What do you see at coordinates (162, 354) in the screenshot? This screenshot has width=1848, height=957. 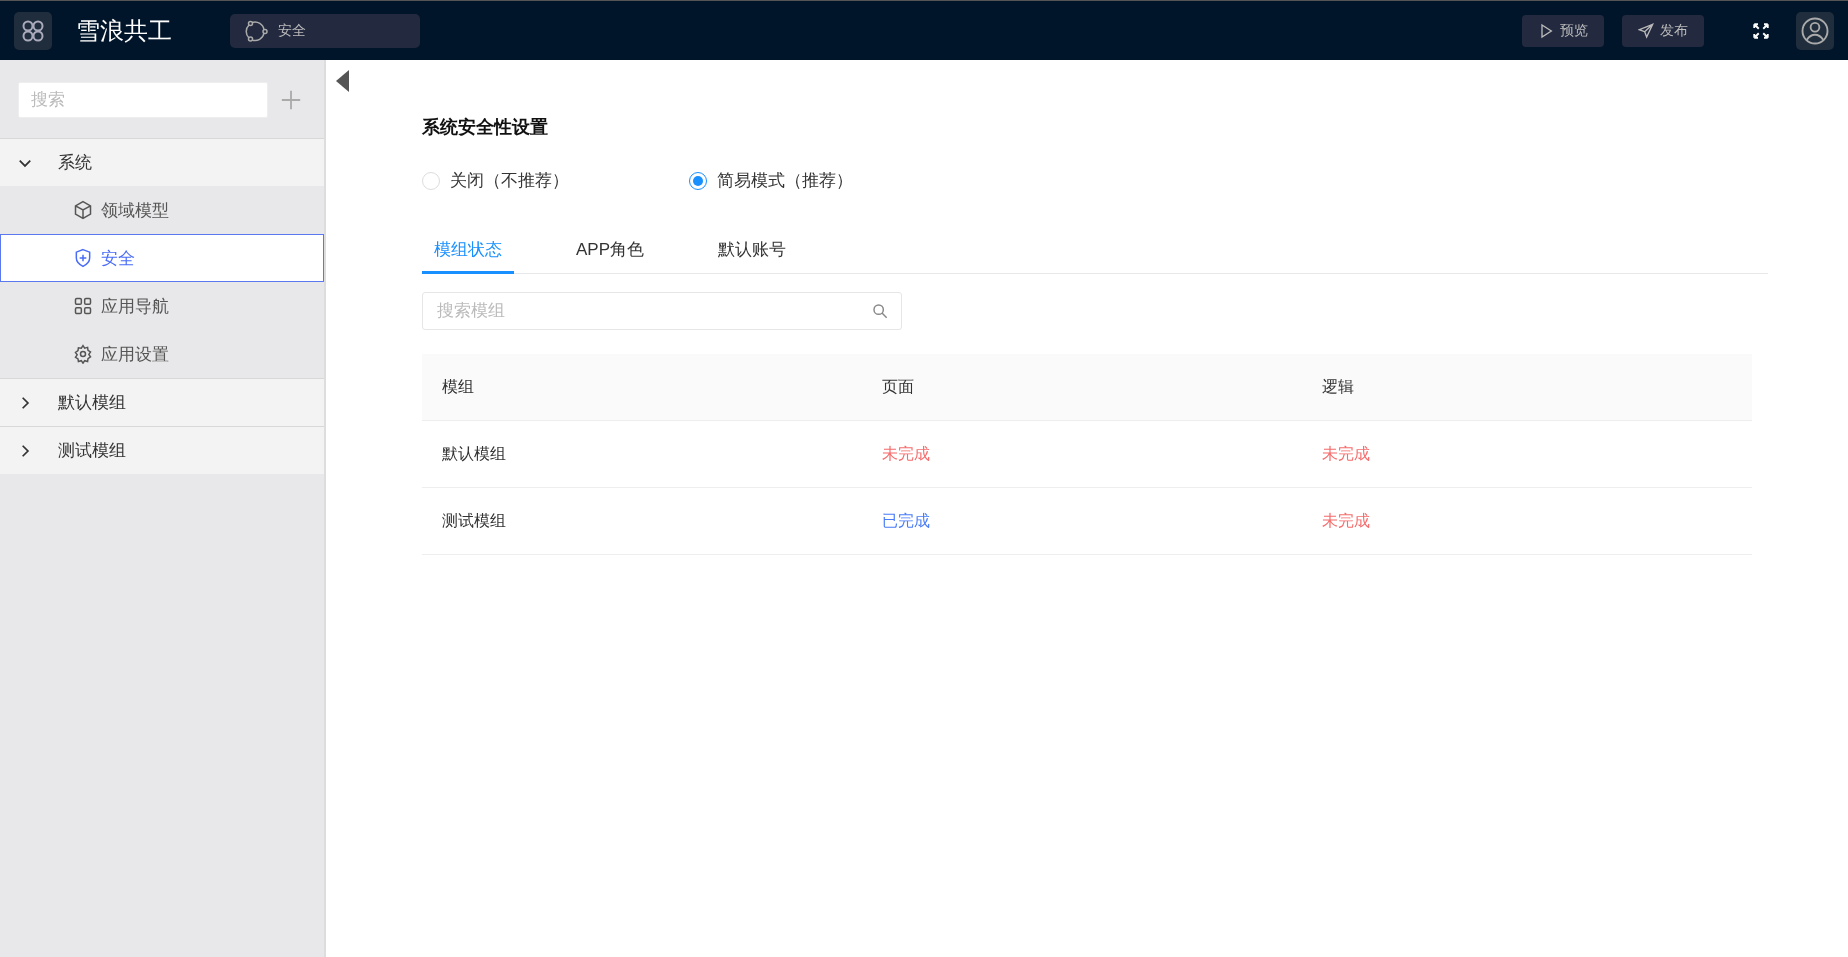 I see `tree-item: 应用设置` at bounding box center [162, 354].